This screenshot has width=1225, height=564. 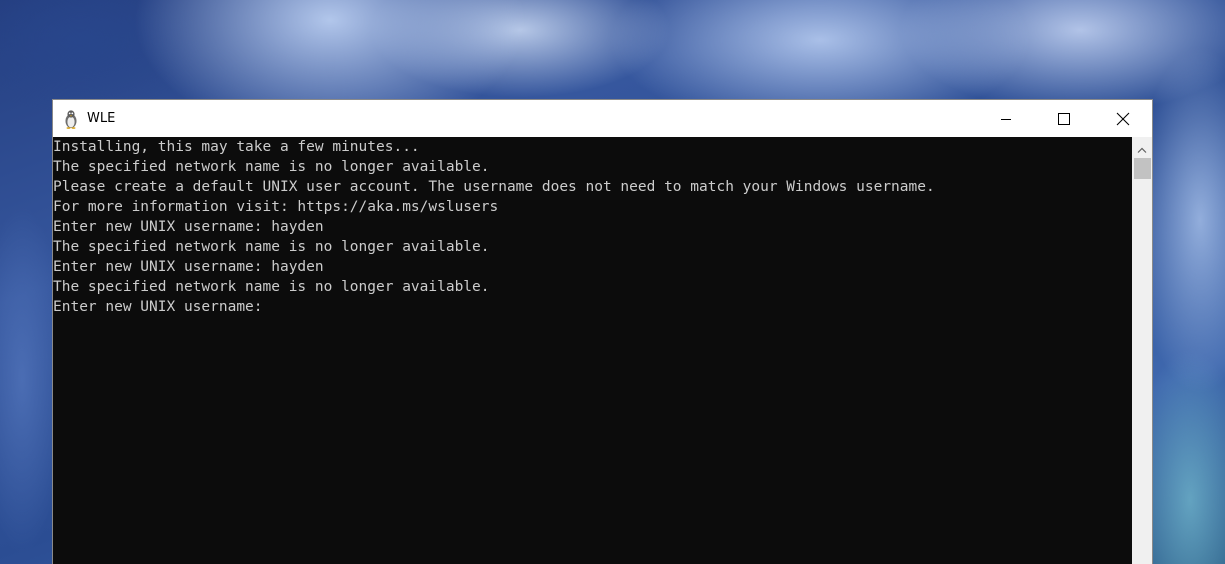 I want to click on minimize-icon, so click(x=1006, y=119).